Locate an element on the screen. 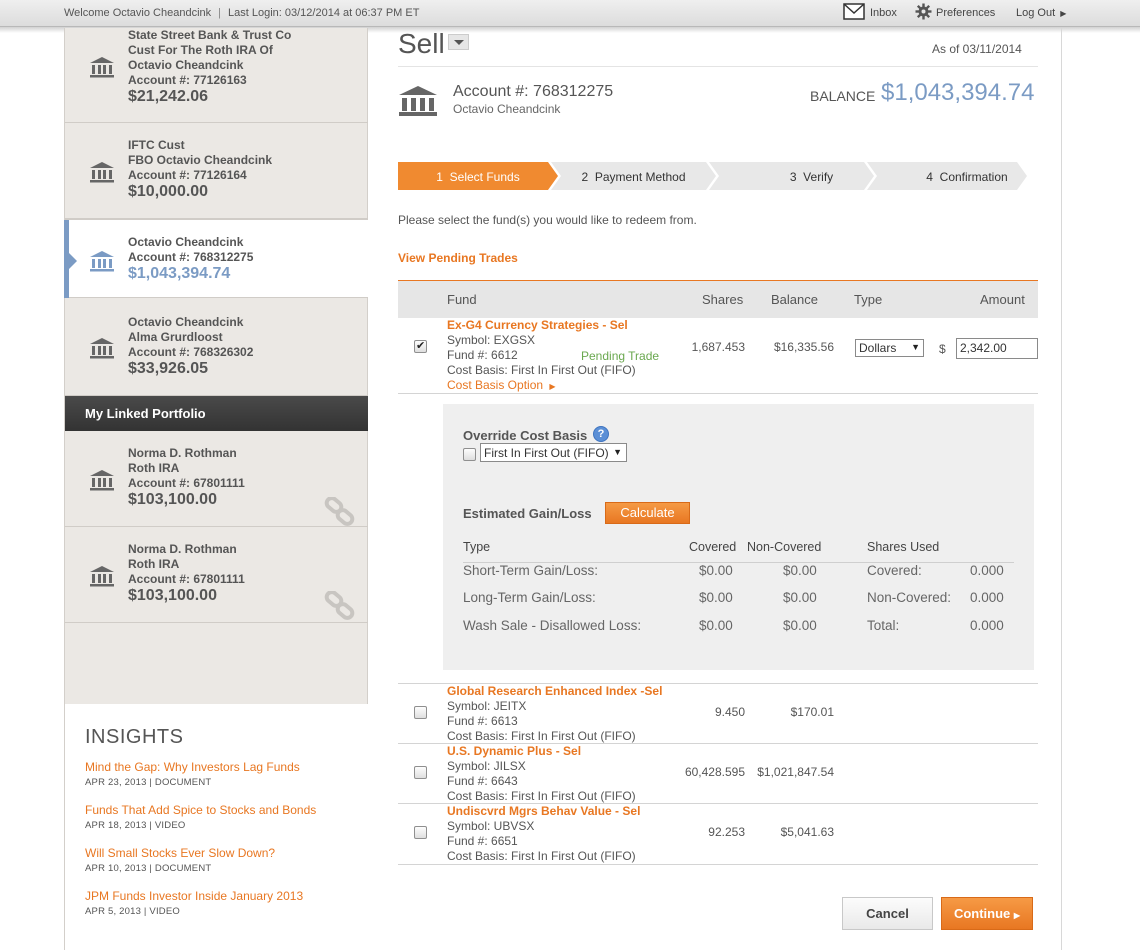 The height and width of the screenshot is (950, 1140). inbox-label: Inbox is located at coordinates (883, 13).